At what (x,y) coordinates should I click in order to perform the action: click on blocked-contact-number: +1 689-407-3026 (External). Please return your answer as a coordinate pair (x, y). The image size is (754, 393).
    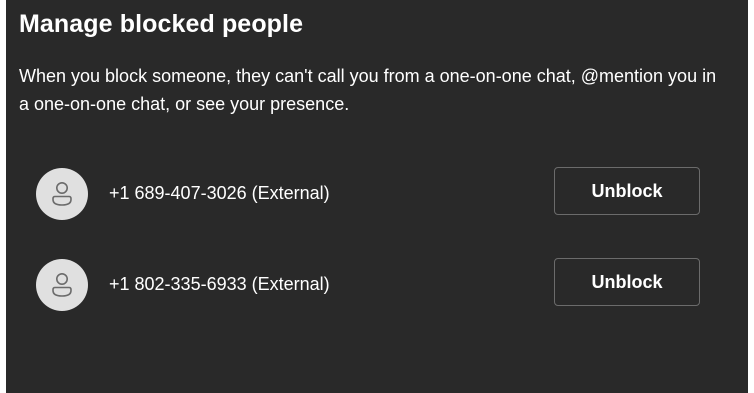
    Looking at the image, I should click on (219, 193).